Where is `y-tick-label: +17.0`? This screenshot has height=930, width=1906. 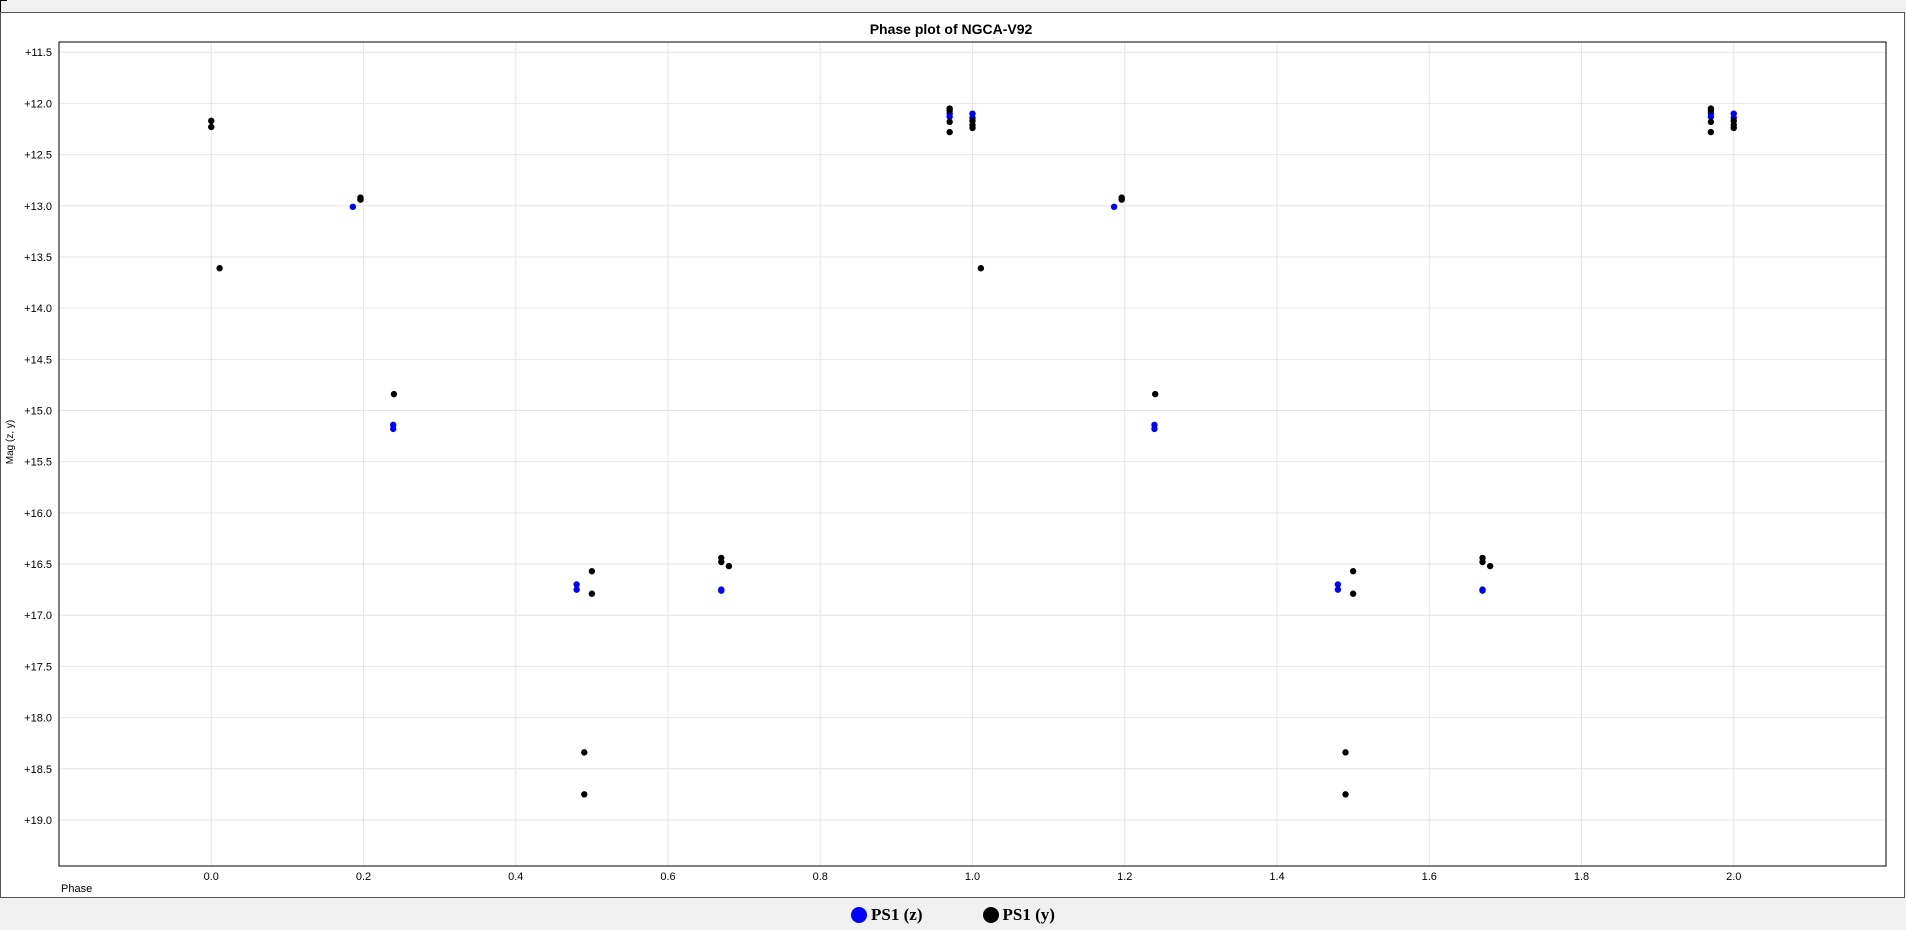
y-tick-label: +17.0 is located at coordinates (38, 616).